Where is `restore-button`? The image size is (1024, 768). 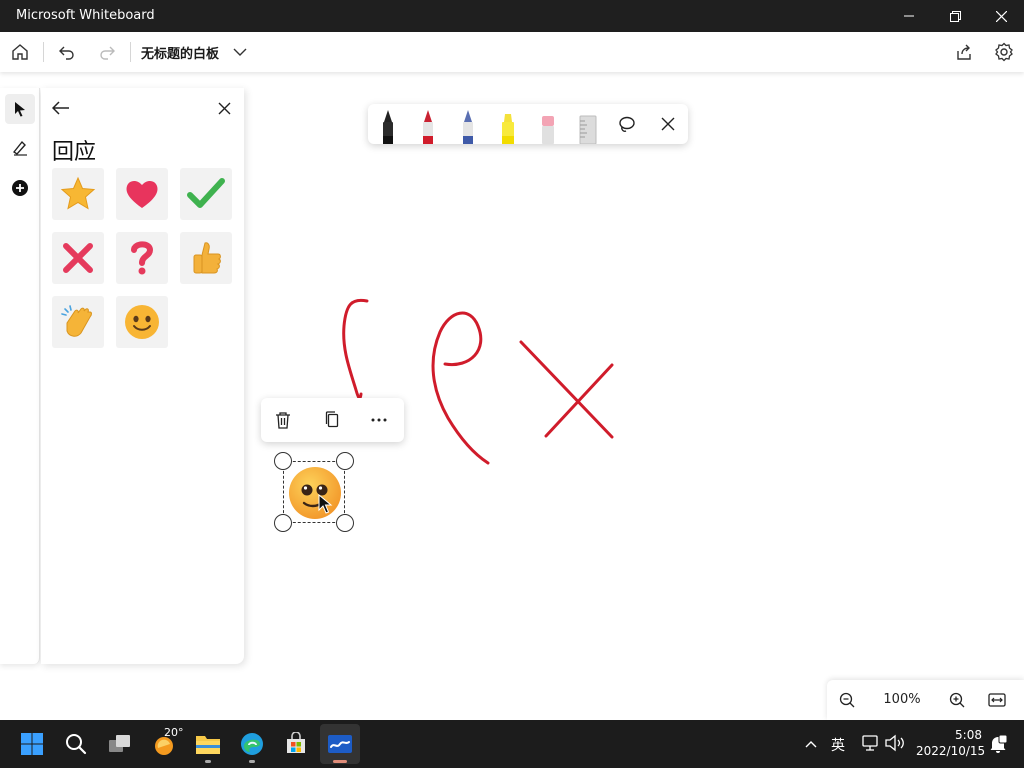
restore-button is located at coordinates (955, 16).